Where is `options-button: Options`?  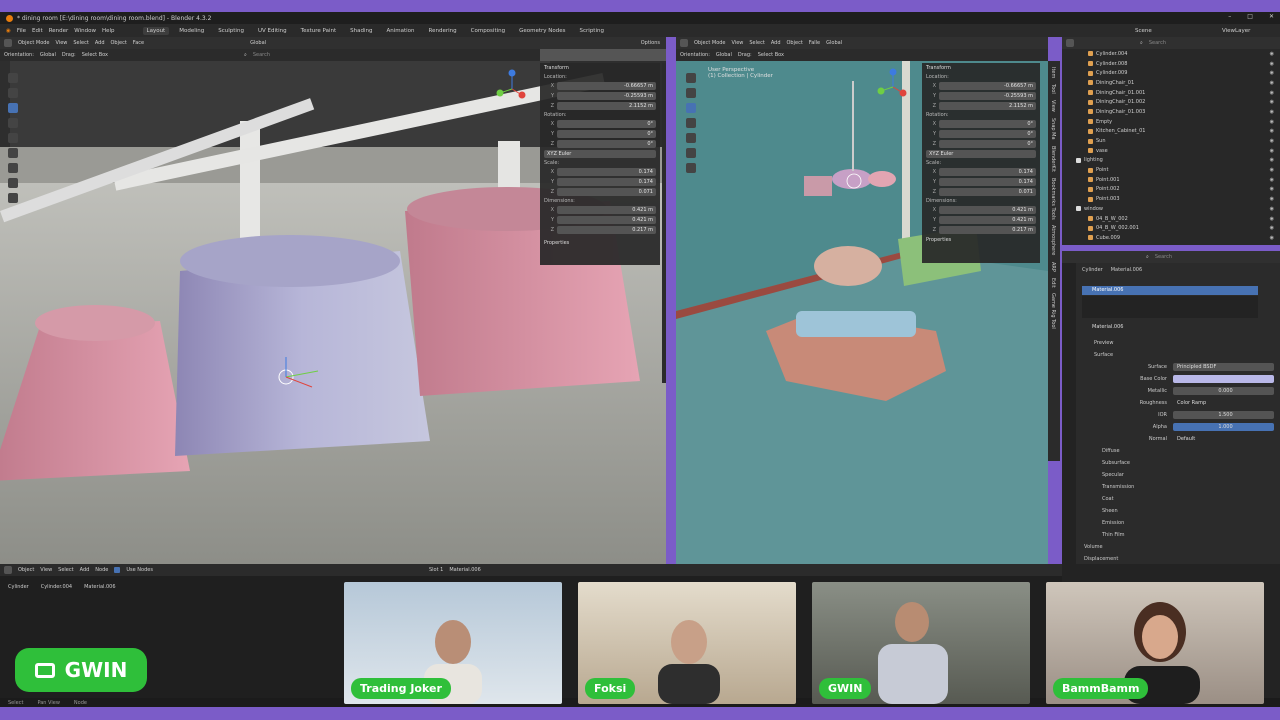
options-button: Options is located at coordinates (650, 43).